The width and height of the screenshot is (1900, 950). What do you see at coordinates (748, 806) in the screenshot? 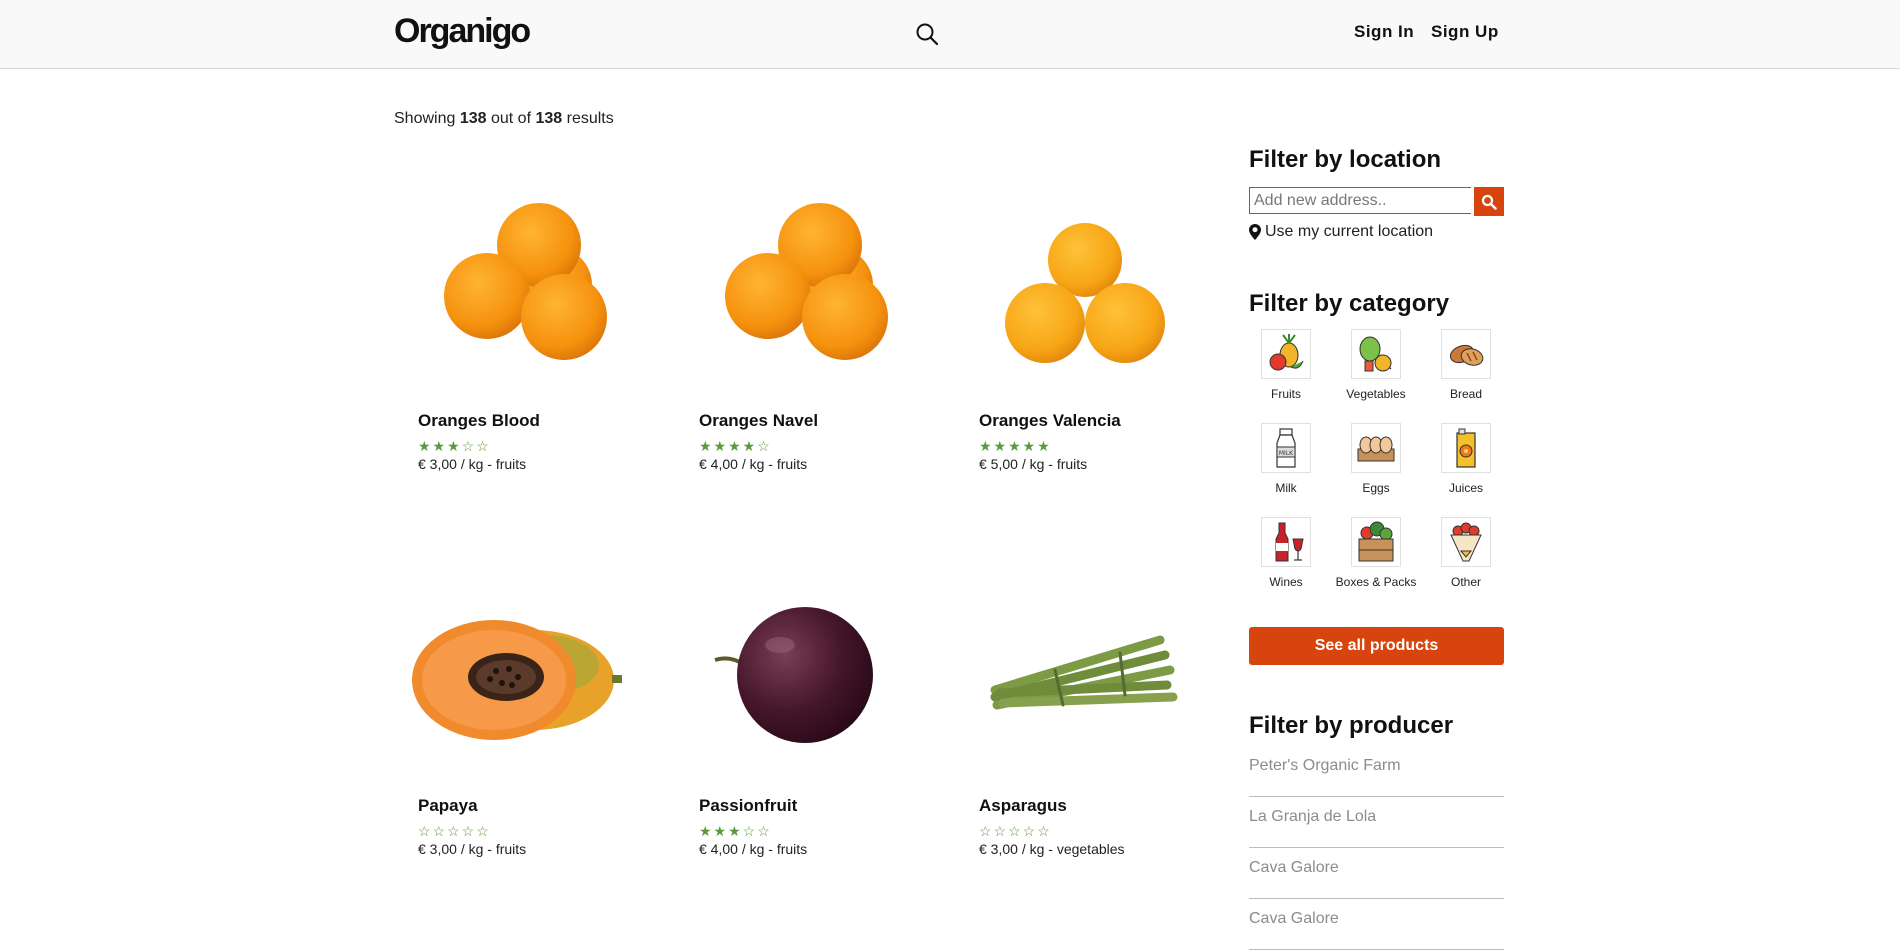
I see `product-name: Passionfruit` at bounding box center [748, 806].